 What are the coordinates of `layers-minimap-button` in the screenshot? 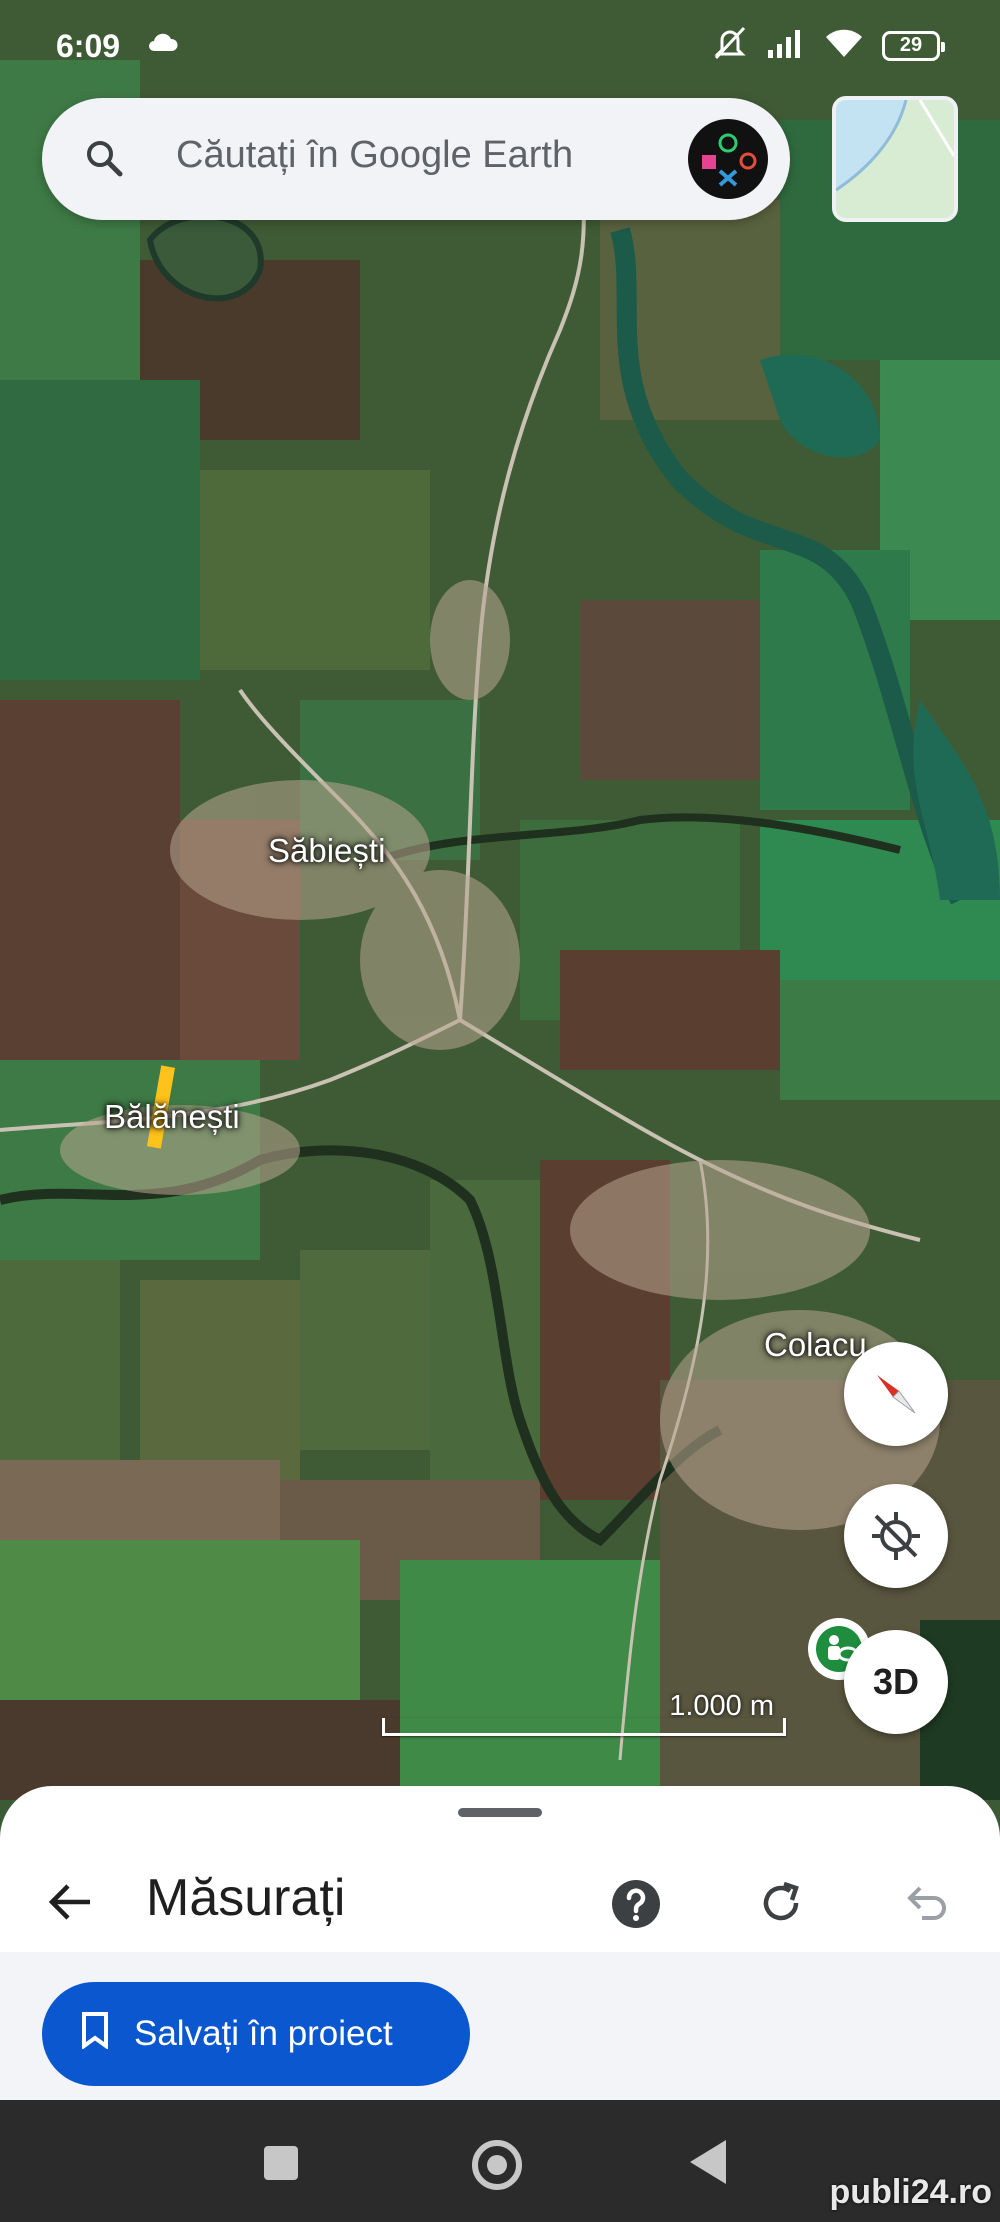 It's located at (895, 159).